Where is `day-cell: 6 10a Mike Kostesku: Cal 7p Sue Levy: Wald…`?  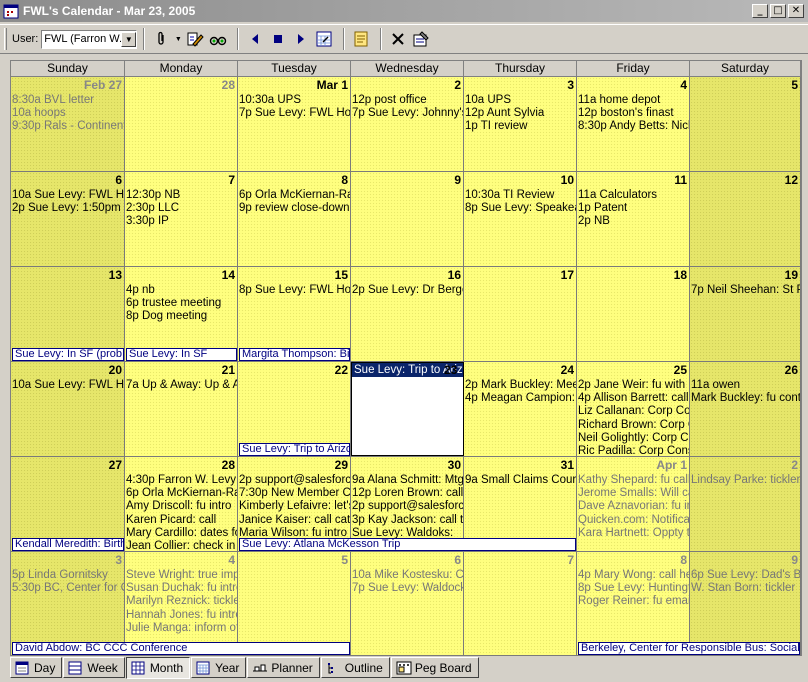 day-cell: 6 10a Mike Kostesku: Cal 7p Sue Levy: Wald… is located at coordinates (407, 604).